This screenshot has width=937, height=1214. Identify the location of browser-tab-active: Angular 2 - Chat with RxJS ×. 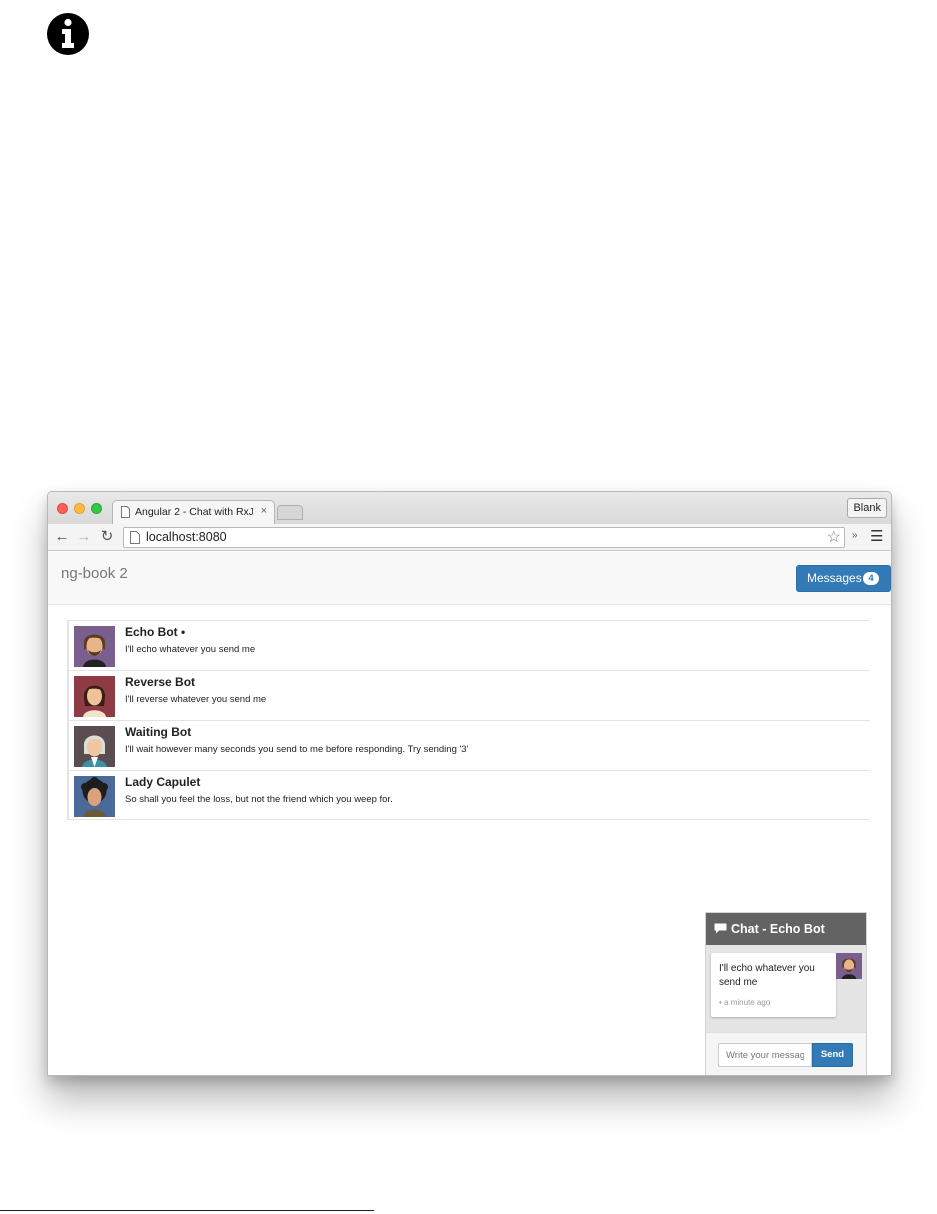
(193, 512).